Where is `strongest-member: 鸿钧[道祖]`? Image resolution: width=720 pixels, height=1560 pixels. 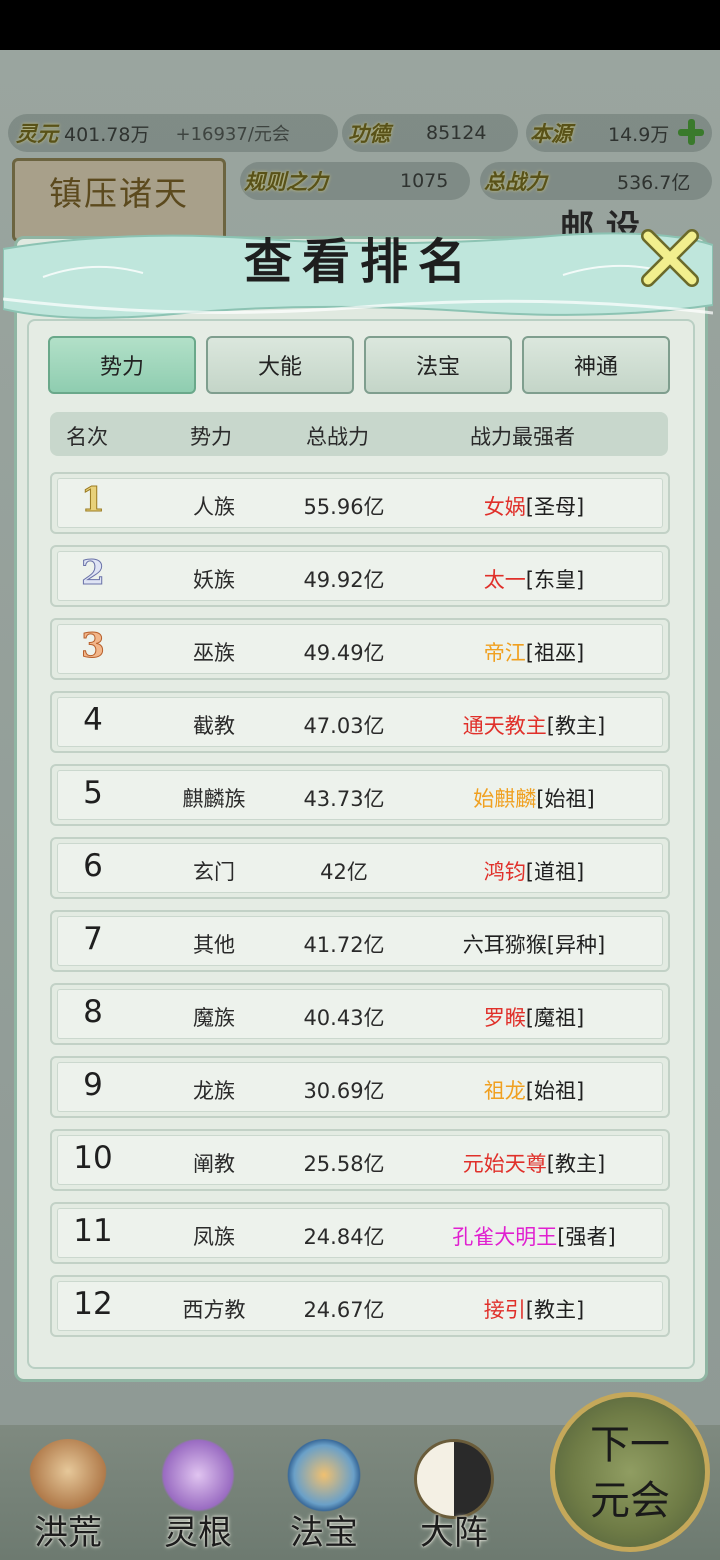 strongest-member: 鸿钧[道祖] is located at coordinates (534, 871).